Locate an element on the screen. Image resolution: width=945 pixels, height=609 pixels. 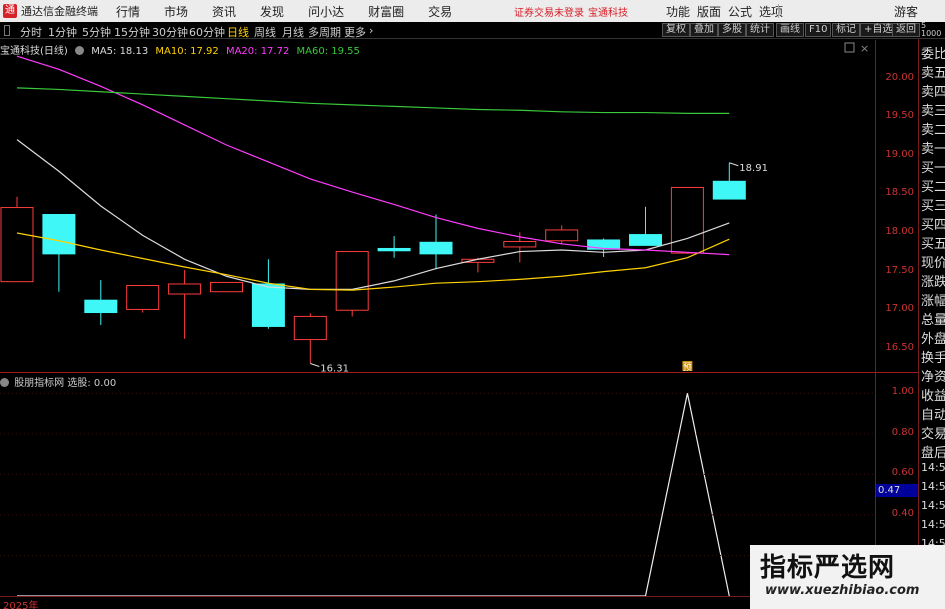
price-tick-label: 20.00 is located at coordinates (899, 77).